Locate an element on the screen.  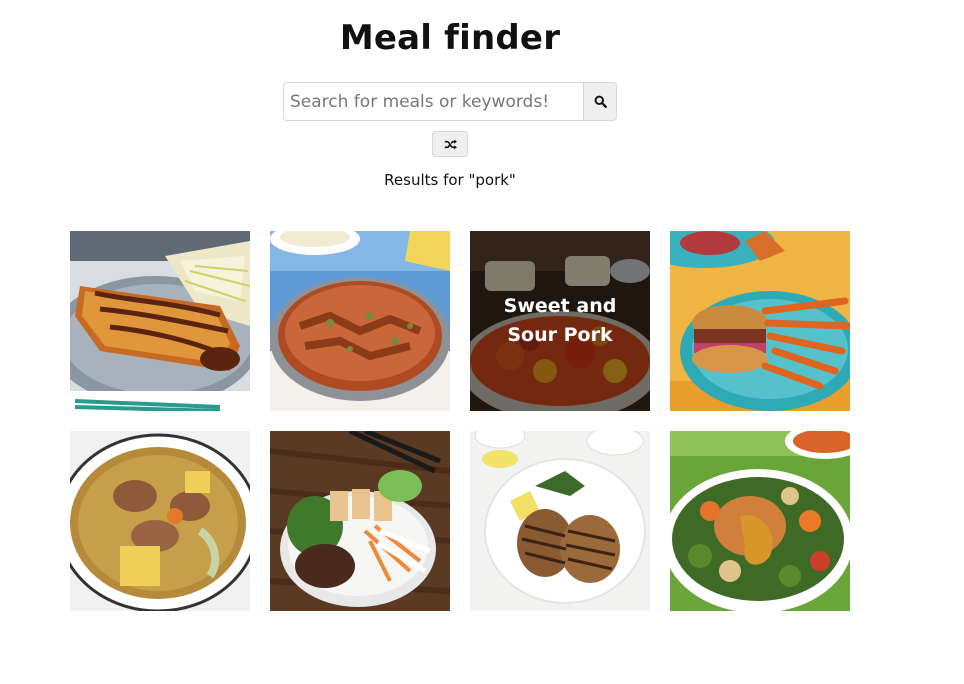
search-form is located at coordinates (450, 101).